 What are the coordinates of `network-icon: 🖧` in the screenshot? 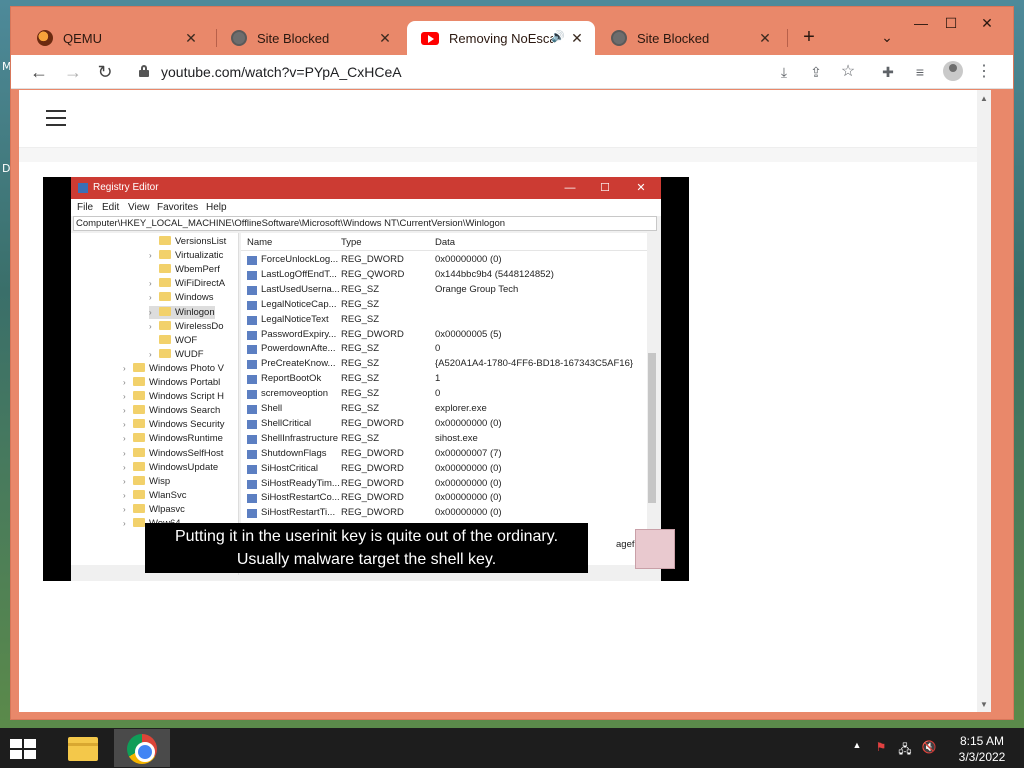 It's located at (905, 750).